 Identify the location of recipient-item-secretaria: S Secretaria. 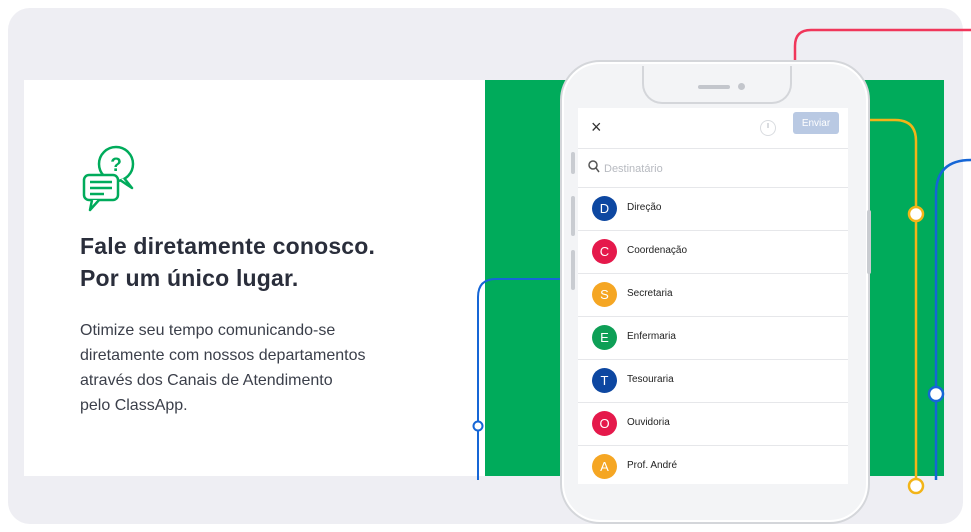
(713, 295).